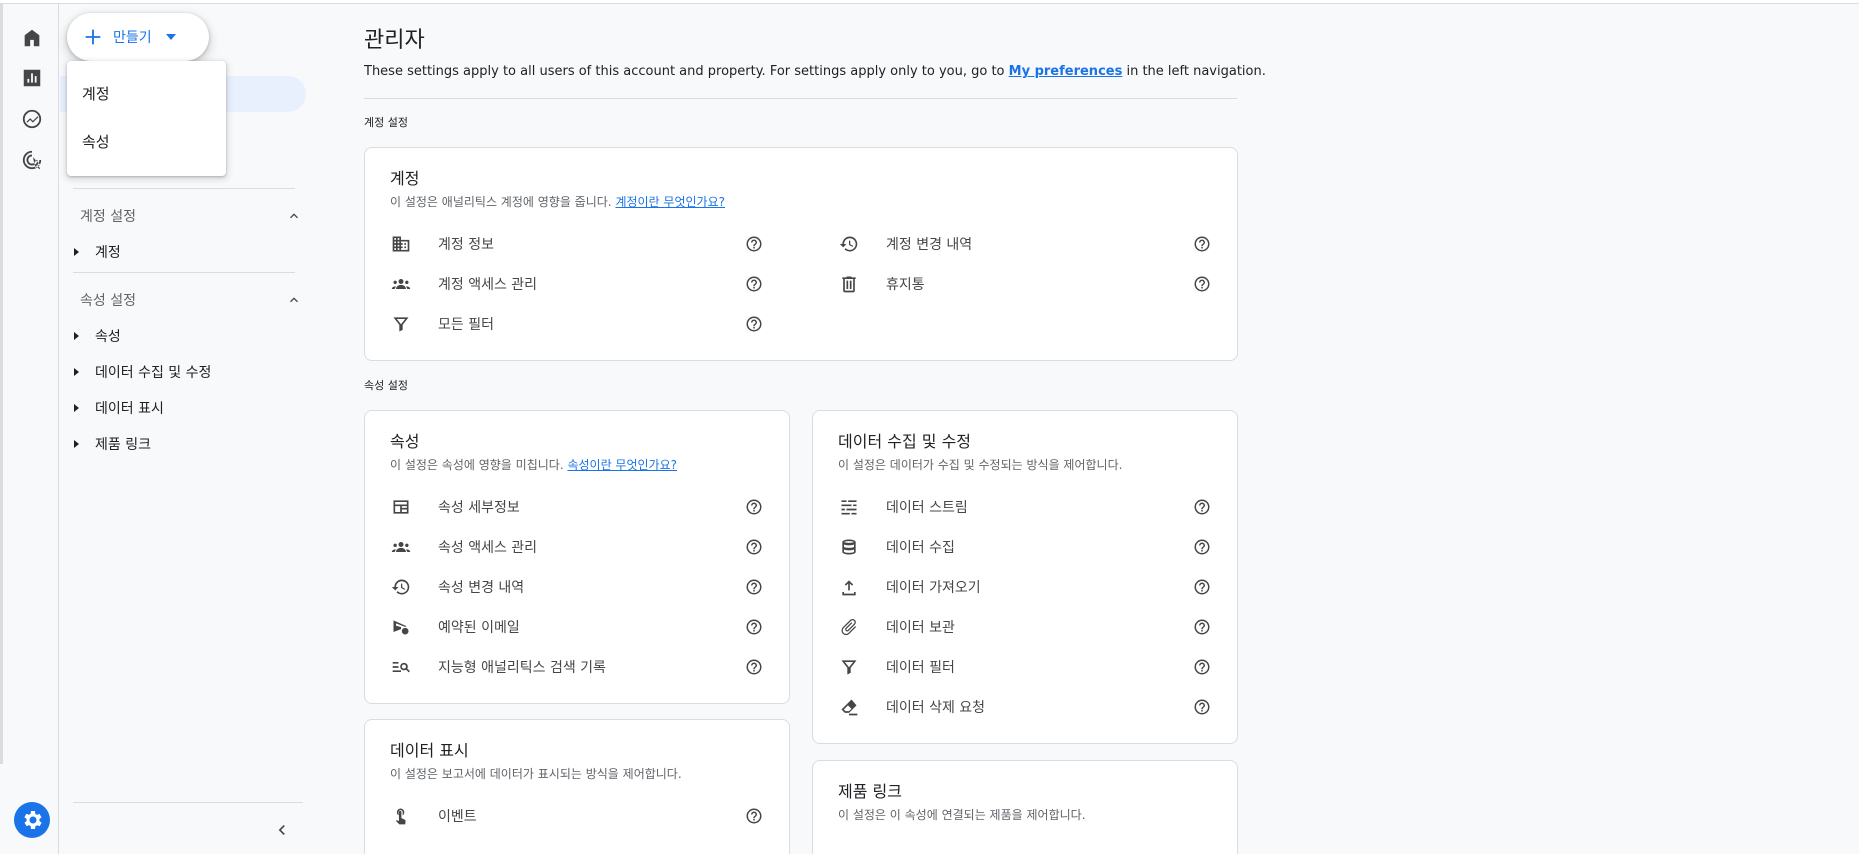  Describe the element at coordinates (170, 37) in the screenshot. I see `dropdown-caret-icon` at that location.